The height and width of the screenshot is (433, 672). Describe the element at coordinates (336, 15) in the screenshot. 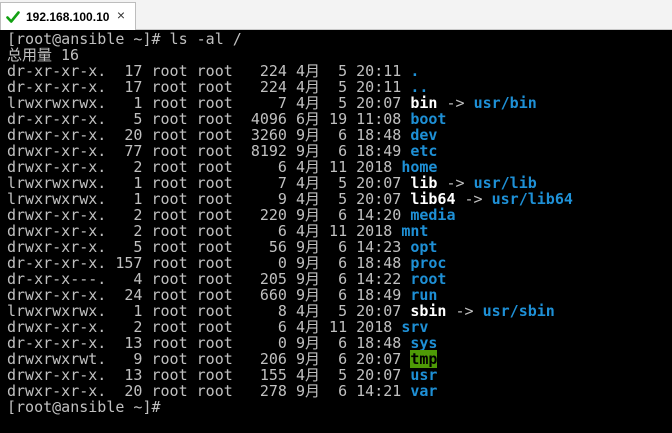

I see `session-tab-bar: 192.168.100.10 ×` at that location.